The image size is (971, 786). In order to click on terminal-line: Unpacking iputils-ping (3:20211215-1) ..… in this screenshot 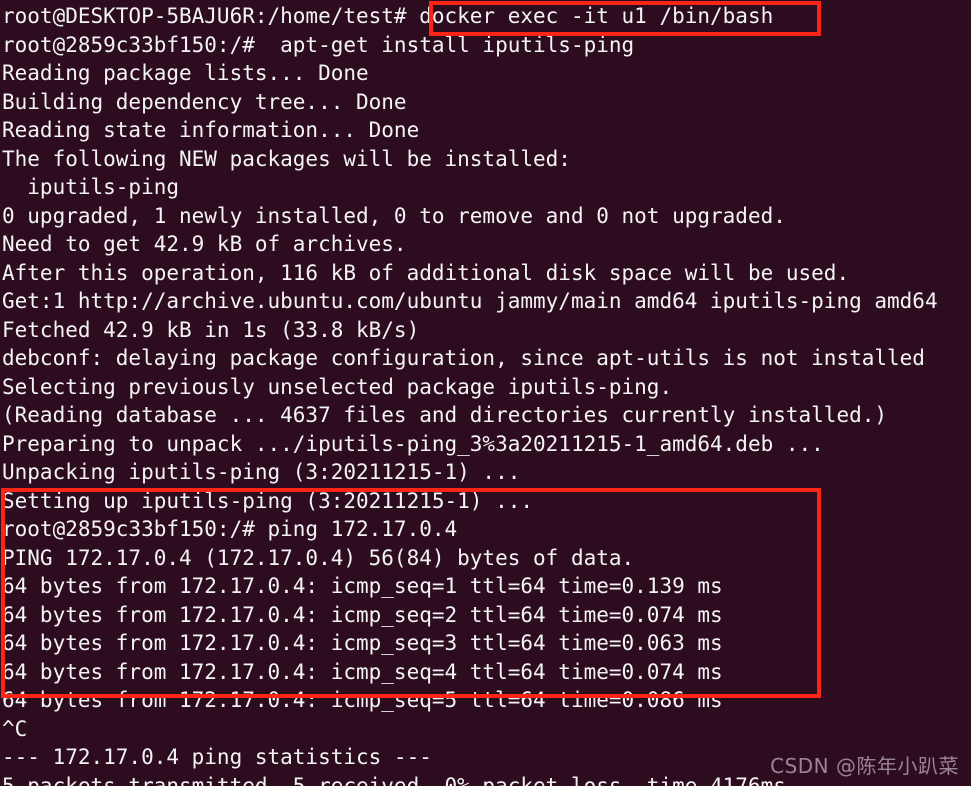, I will do `click(261, 472)`.